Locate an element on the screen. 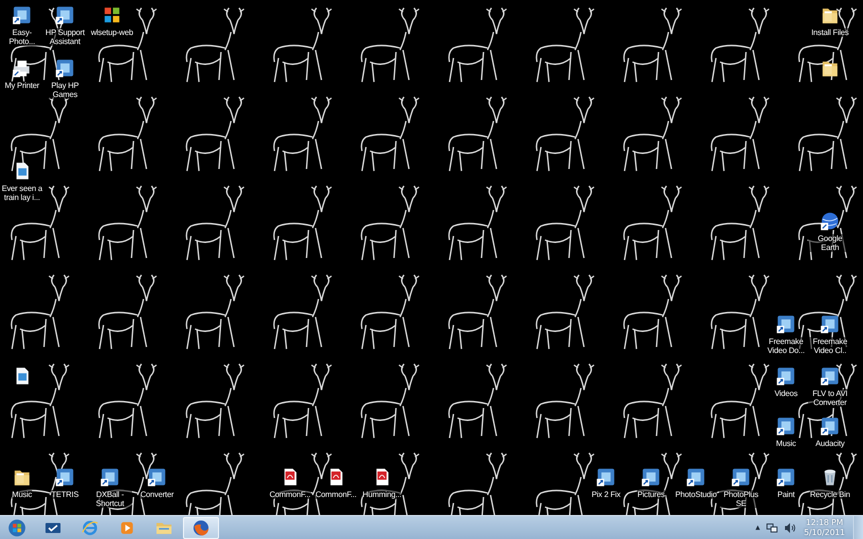  fox-globe-icon is located at coordinates (201, 528).